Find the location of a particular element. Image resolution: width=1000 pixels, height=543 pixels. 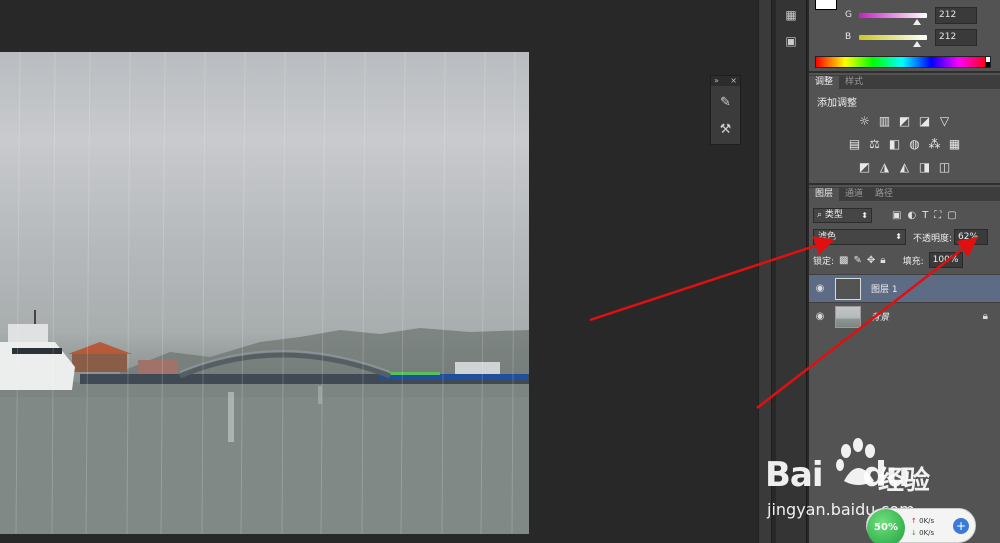

g-slider is located at coordinates (893, 18).